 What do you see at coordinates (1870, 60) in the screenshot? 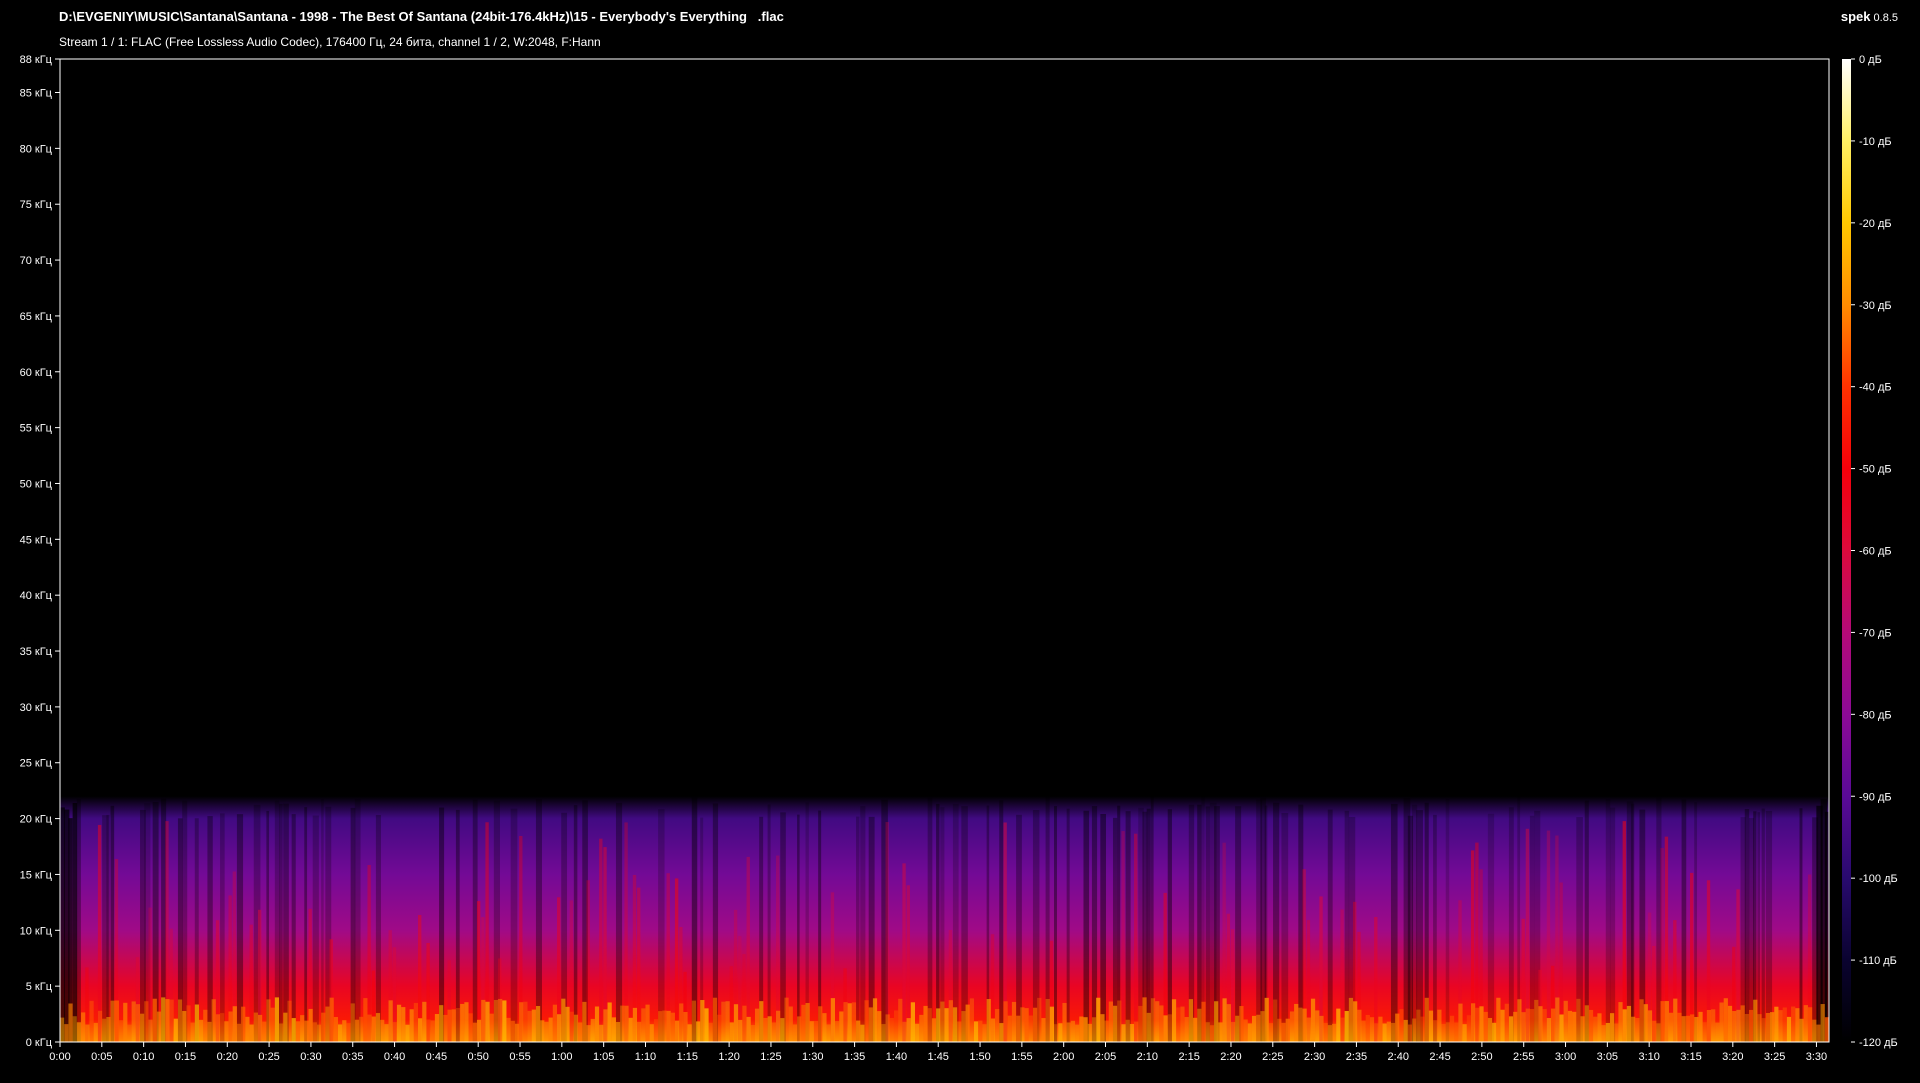
I see `colorbar-tick-label: 0 дБ` at bounding box center [1870, 60].